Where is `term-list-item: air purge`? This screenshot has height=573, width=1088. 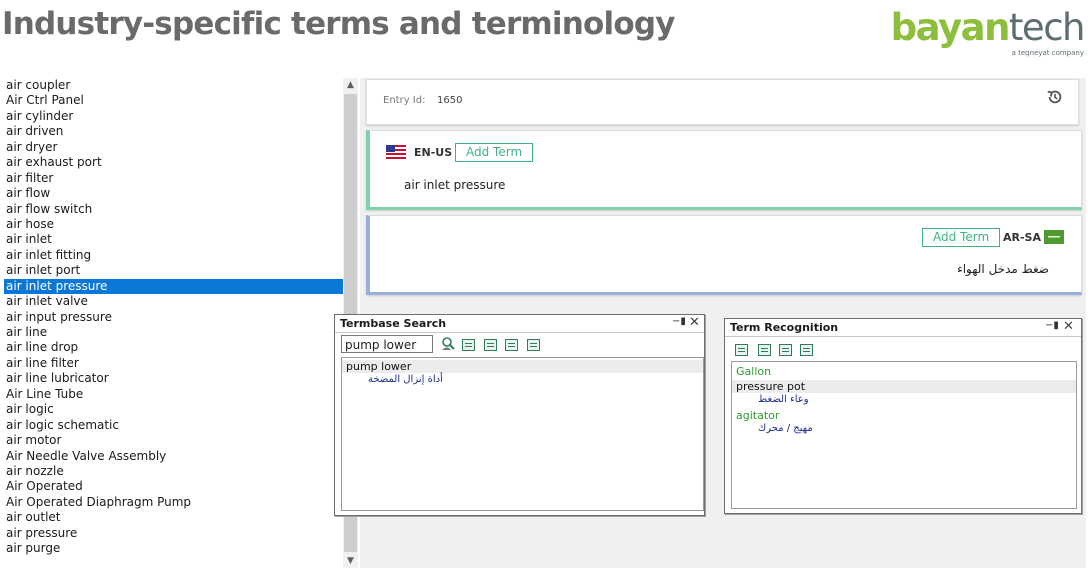 term-list-item: air purge is located at coordinates (173, 548).